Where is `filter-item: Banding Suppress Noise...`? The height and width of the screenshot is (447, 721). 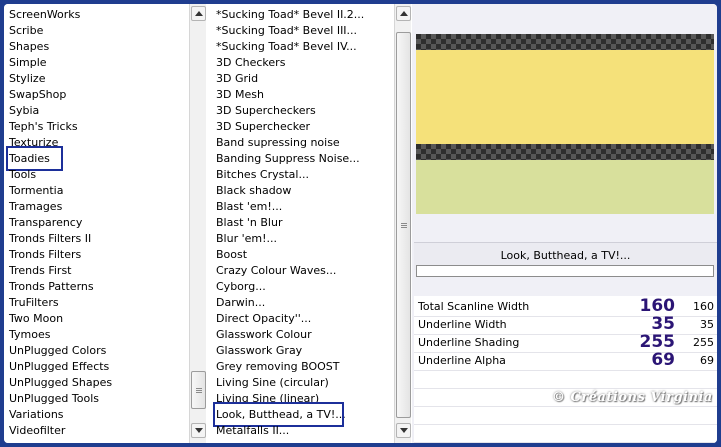
filter-item: Banding Suppress Noise... is located at coordinates (288, 159).